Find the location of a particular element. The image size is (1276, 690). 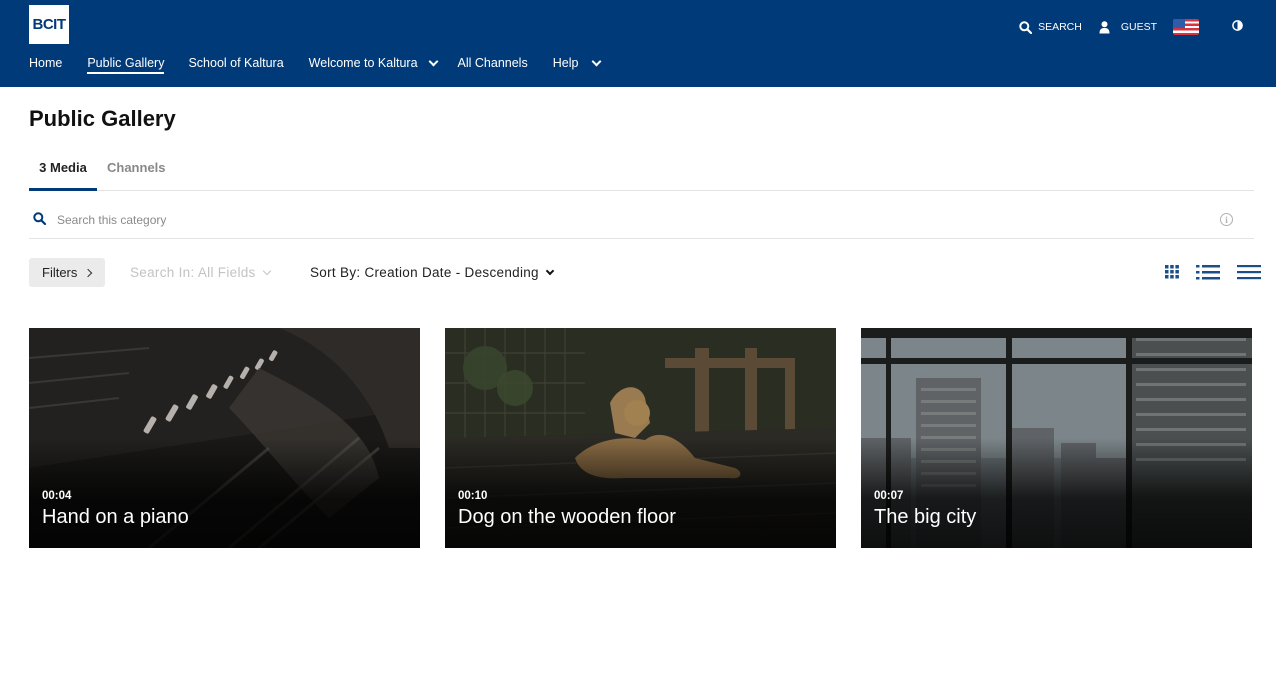

nav-welcome-label: Welcome to Kaltura is located at coordinates (363, 63).